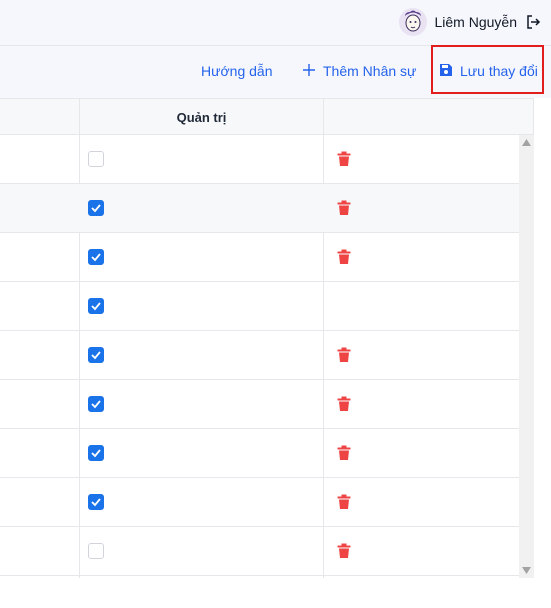 Image resolution: width=551 pixels, height=608 pixels. What do you see at coordinates (499, 71) in the screenshot?
I see `save-changes-label: Lưu thay đổi` at bounding box center [499, 71].